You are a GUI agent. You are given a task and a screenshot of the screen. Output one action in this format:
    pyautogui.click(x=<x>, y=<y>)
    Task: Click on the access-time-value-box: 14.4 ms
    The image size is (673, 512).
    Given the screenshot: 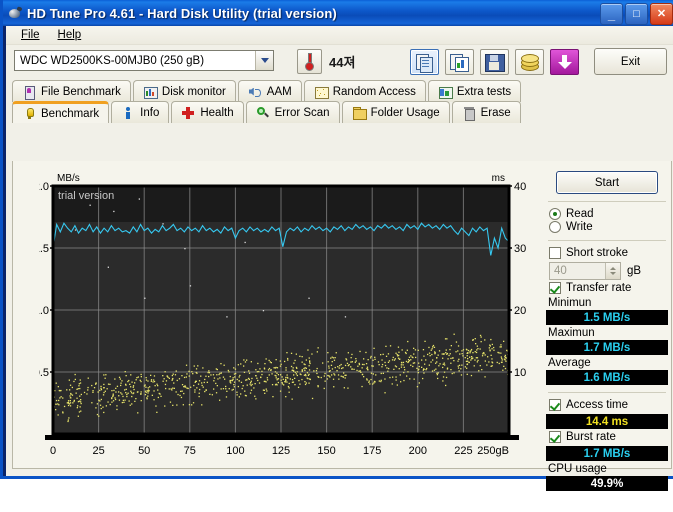 What is the action you would take?
    pyautogui.click(x=607, y=421)
    